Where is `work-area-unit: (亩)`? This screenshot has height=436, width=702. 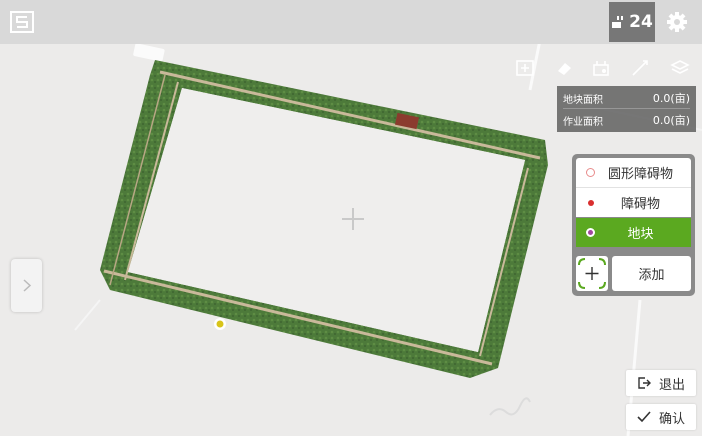 work-area-unit: (亩) is located at coordinates (680, 120).